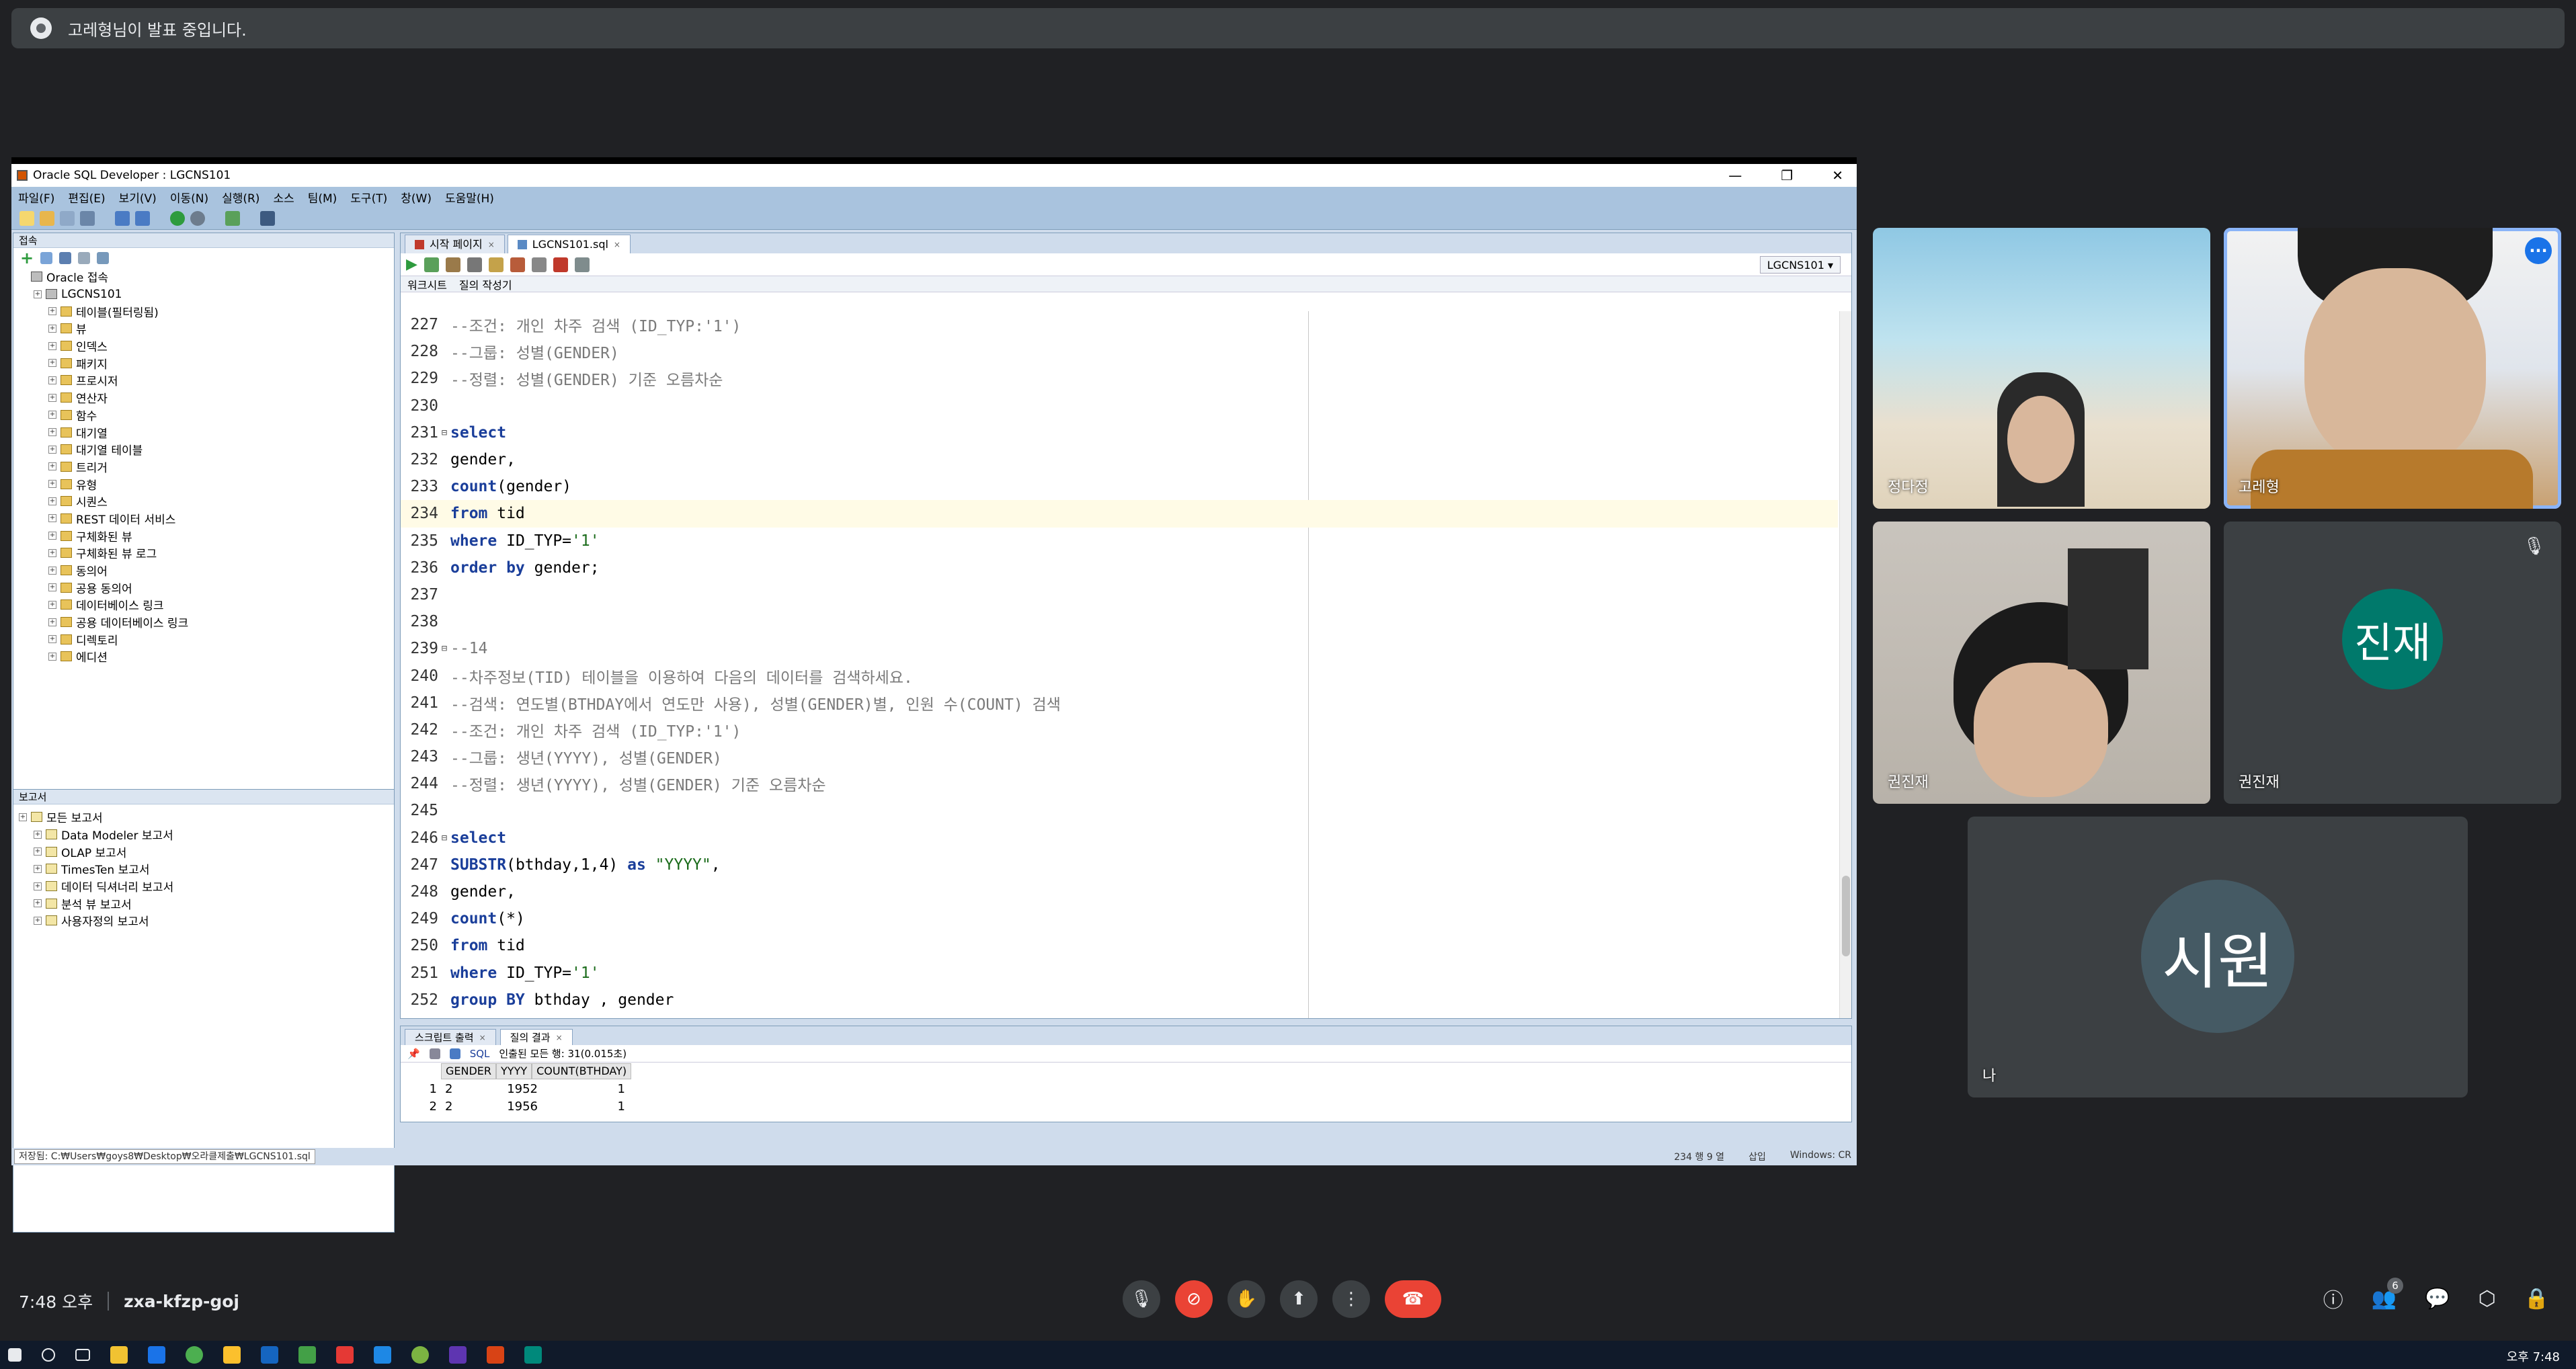  Describe the element at coordinates (197, 218) in the screenshot. I see `forward-icon` at that location.